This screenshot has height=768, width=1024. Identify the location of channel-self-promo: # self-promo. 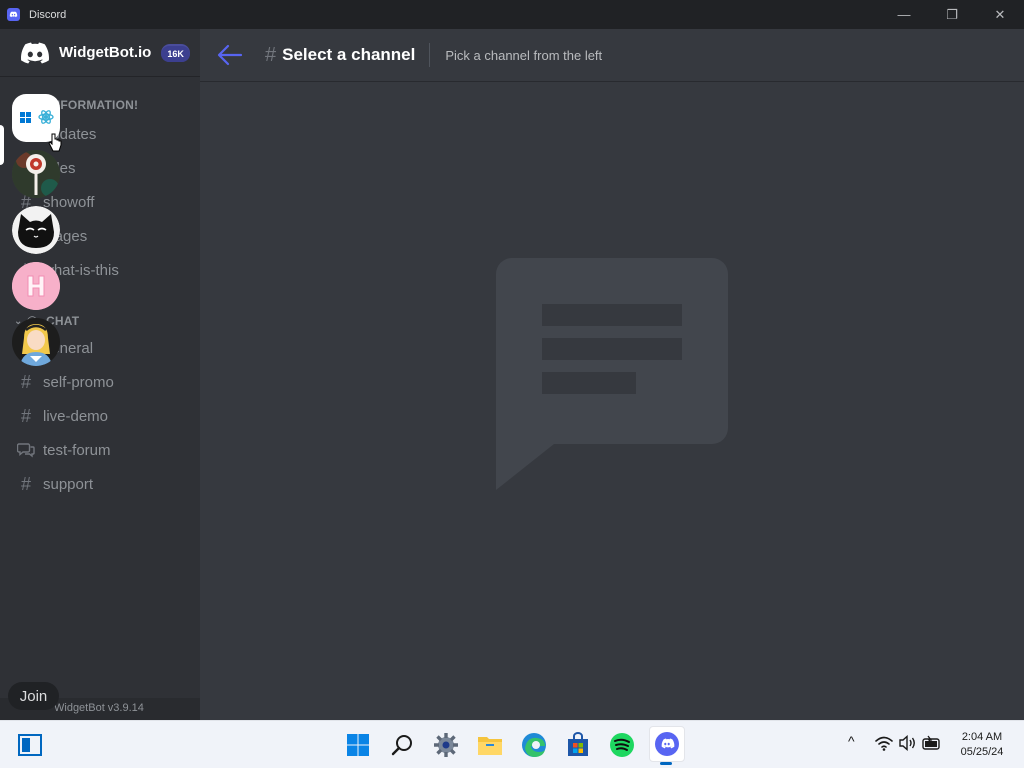
(104, 382).